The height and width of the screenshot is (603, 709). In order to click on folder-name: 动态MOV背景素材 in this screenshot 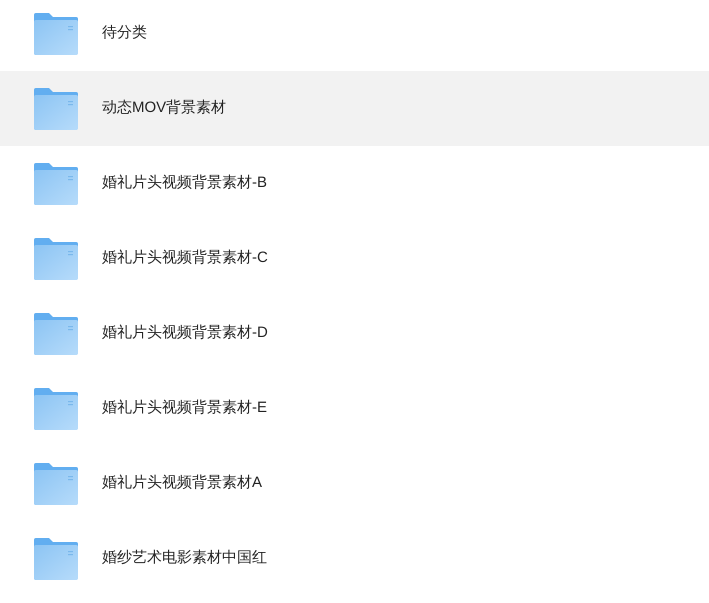, I will do `click(164, 108)`.